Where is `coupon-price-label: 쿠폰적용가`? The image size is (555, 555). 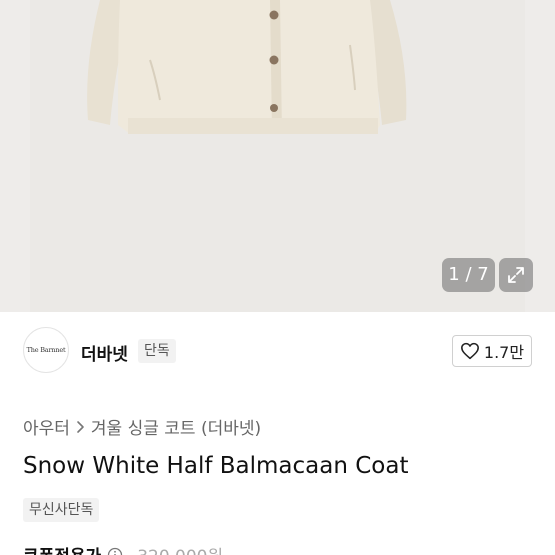 coupon-price-label: 쿠폰적용가 is located at coordinates (62, 548).